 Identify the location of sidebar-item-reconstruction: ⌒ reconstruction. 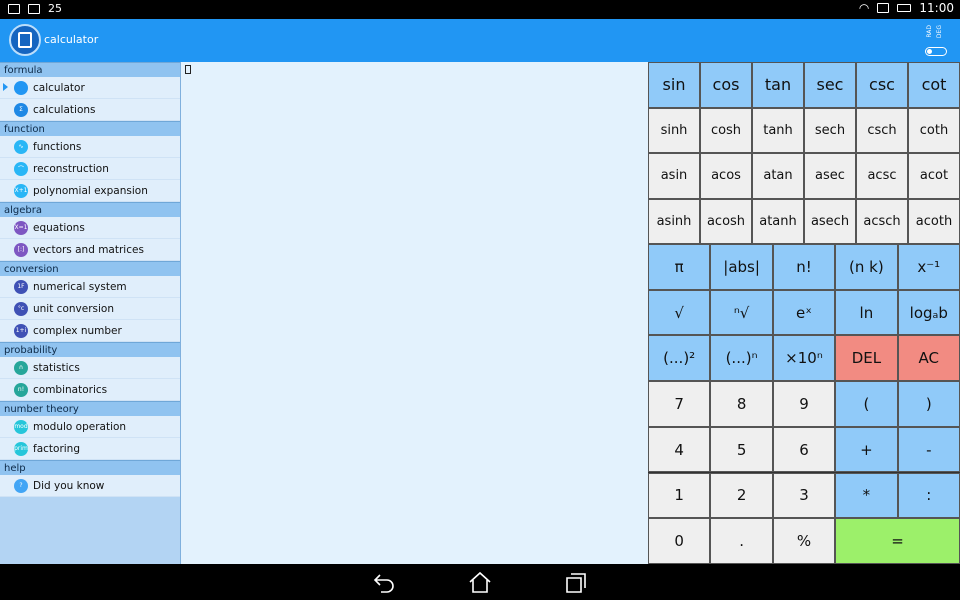
(90, 169).